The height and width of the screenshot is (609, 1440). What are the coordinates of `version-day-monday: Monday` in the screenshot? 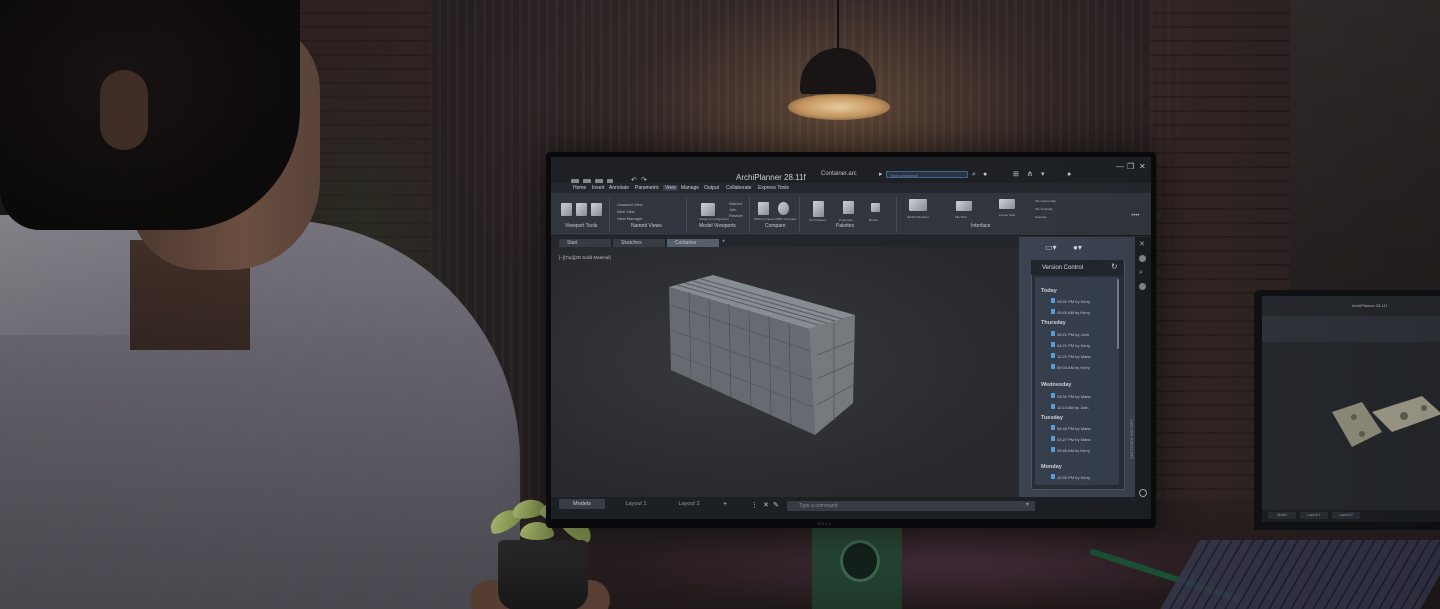 It's located at (1051, 467).